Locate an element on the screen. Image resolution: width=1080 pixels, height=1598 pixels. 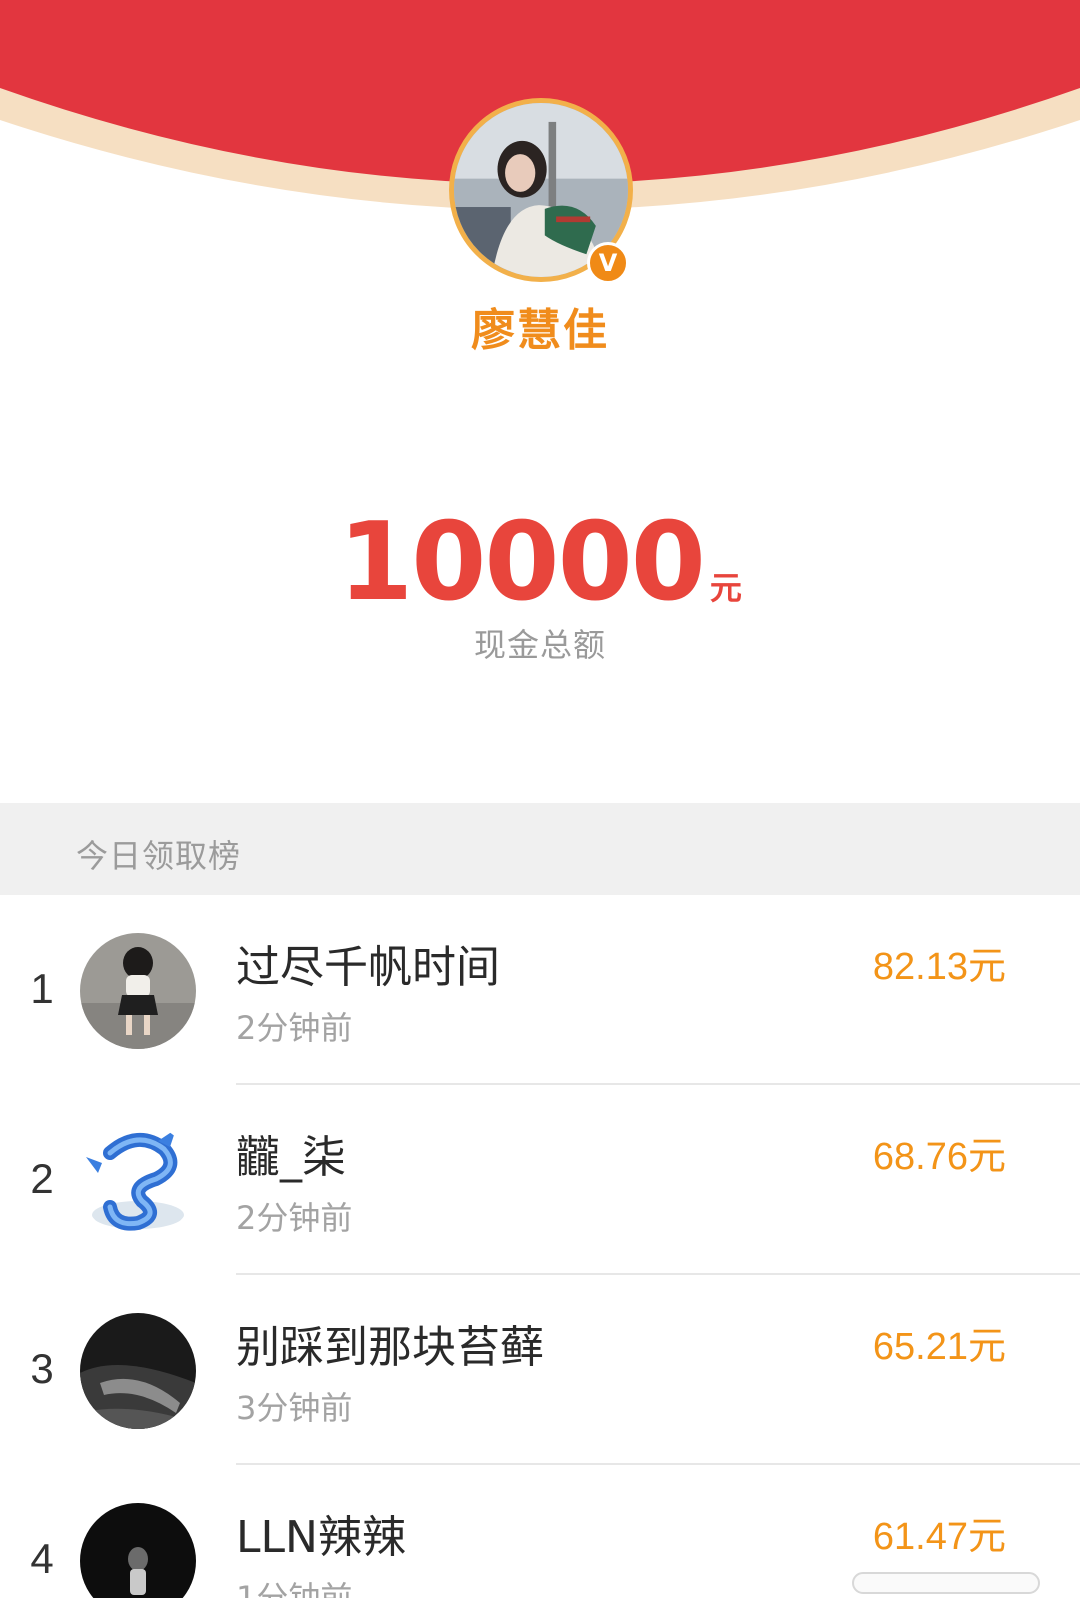
scroll-indicator is located at coordinates (946, 1583).